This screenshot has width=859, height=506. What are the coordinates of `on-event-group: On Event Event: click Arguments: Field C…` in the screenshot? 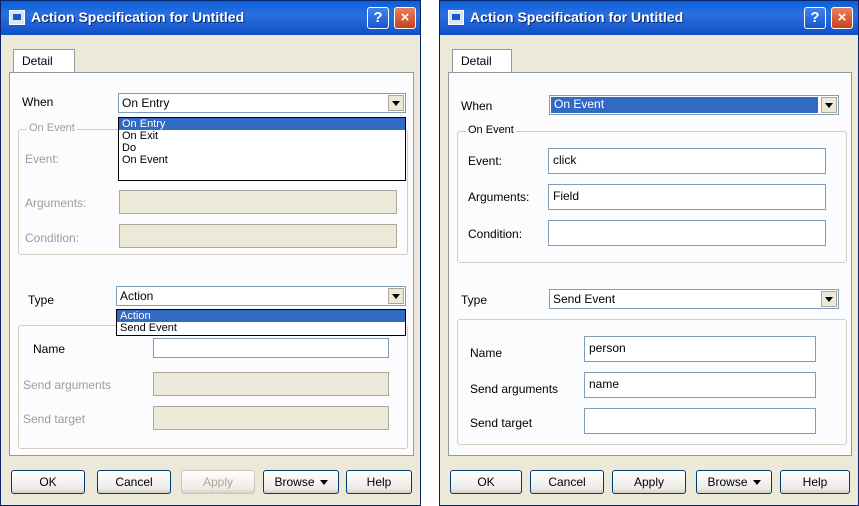 It's located at (652, 193).